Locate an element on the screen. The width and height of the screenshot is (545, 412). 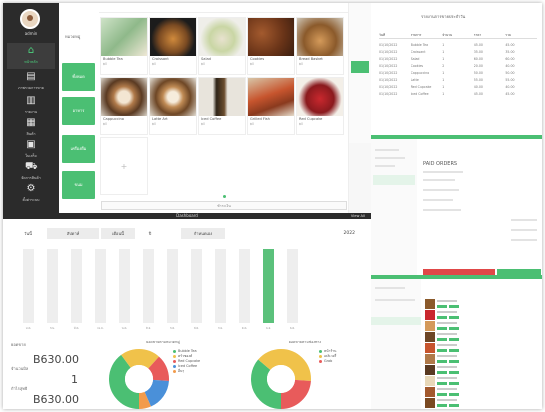
selected-order is located at coordinates (394, 180).